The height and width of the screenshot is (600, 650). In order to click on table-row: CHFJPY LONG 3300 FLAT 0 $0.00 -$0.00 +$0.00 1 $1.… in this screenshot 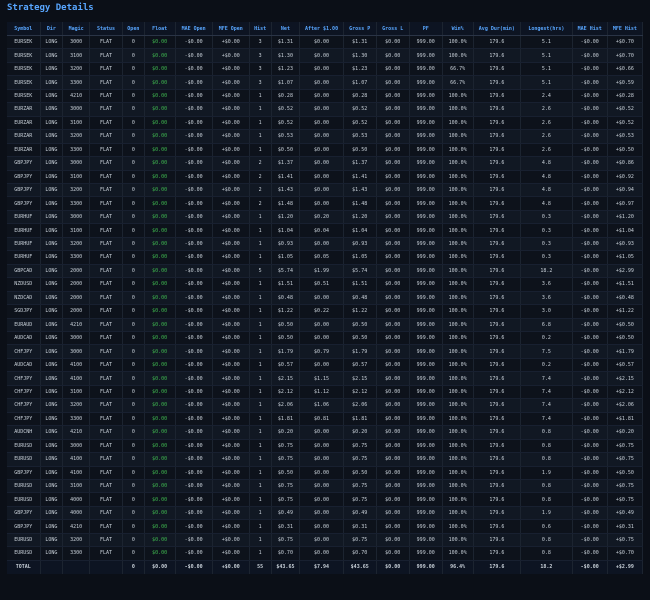, I will do `click(325, 419)`.